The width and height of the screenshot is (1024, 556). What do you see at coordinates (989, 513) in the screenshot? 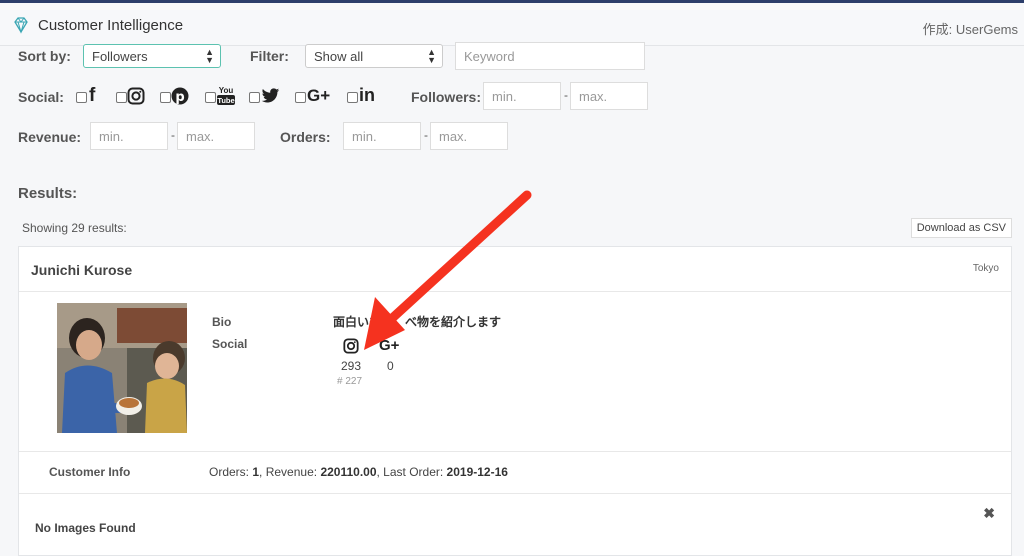
I see `close-icon: ✖` at bounding box center [989, 513].